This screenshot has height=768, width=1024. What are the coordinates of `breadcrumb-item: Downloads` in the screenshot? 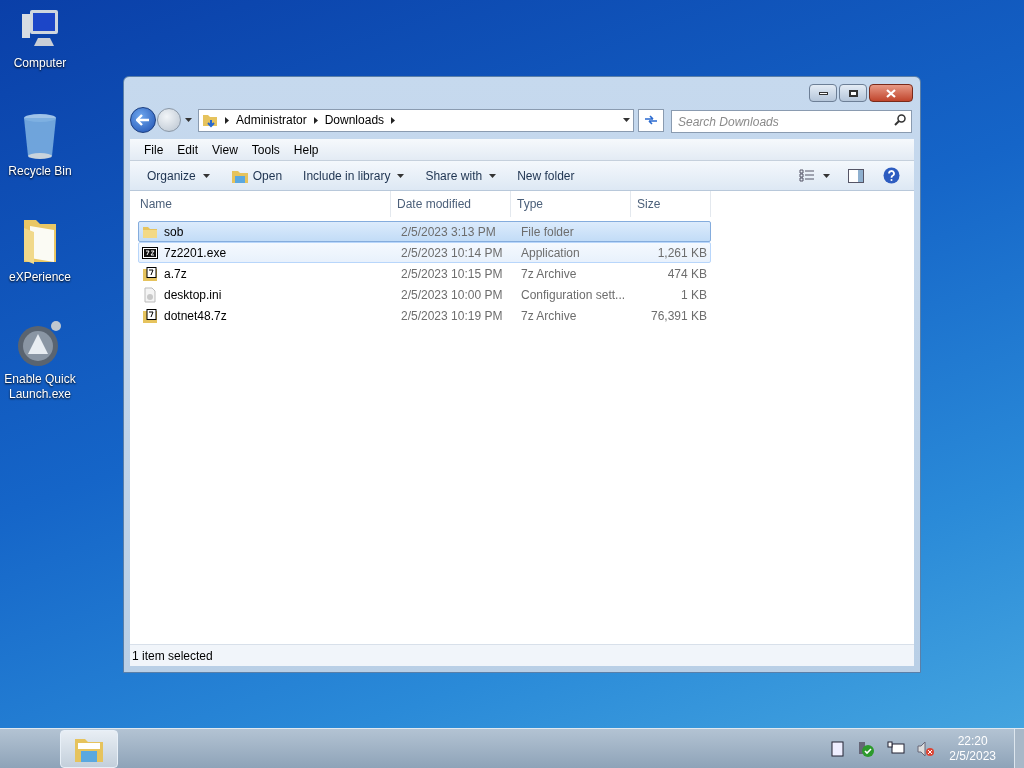 It's located at (354, 120).